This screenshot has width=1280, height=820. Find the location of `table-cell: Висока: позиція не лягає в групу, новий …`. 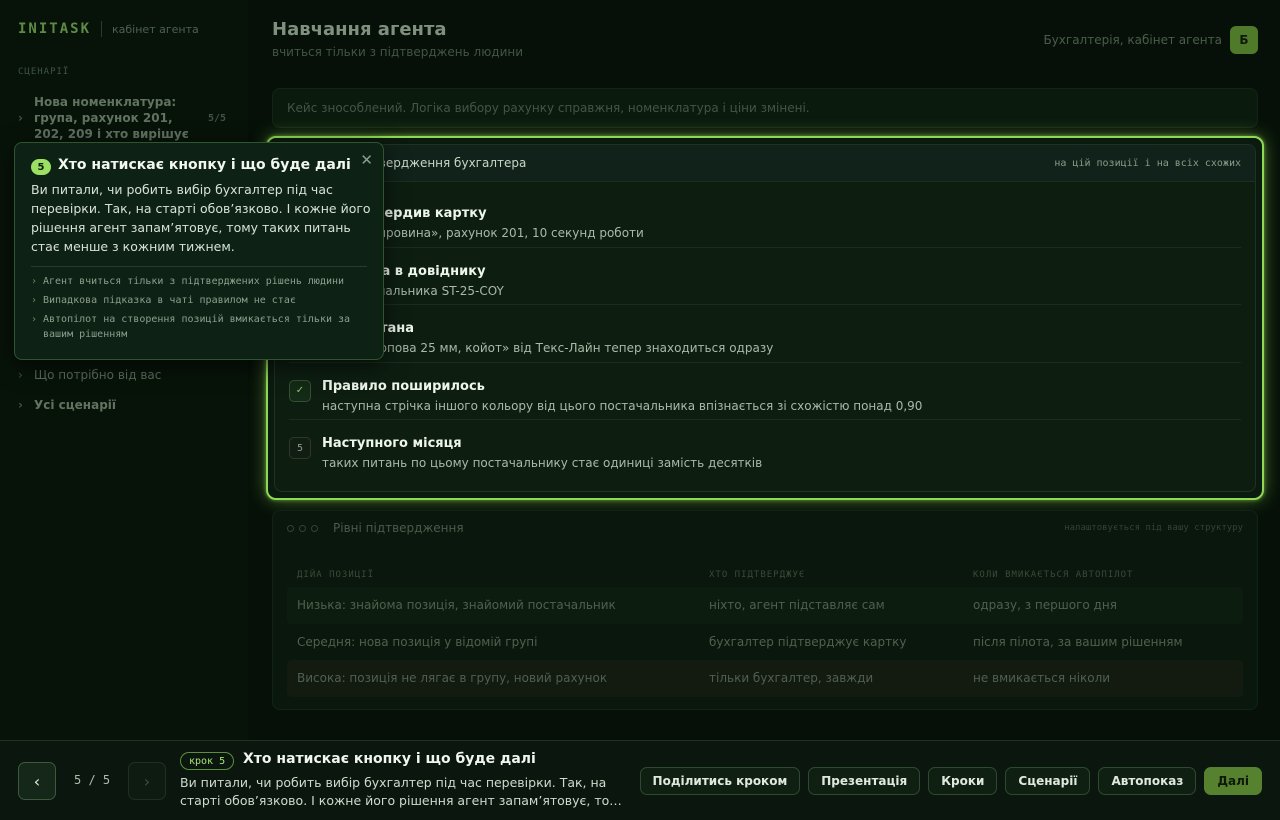

table-cell: Висока: позиція не лягає в групу, новий … is located at coordinates (452, 678).